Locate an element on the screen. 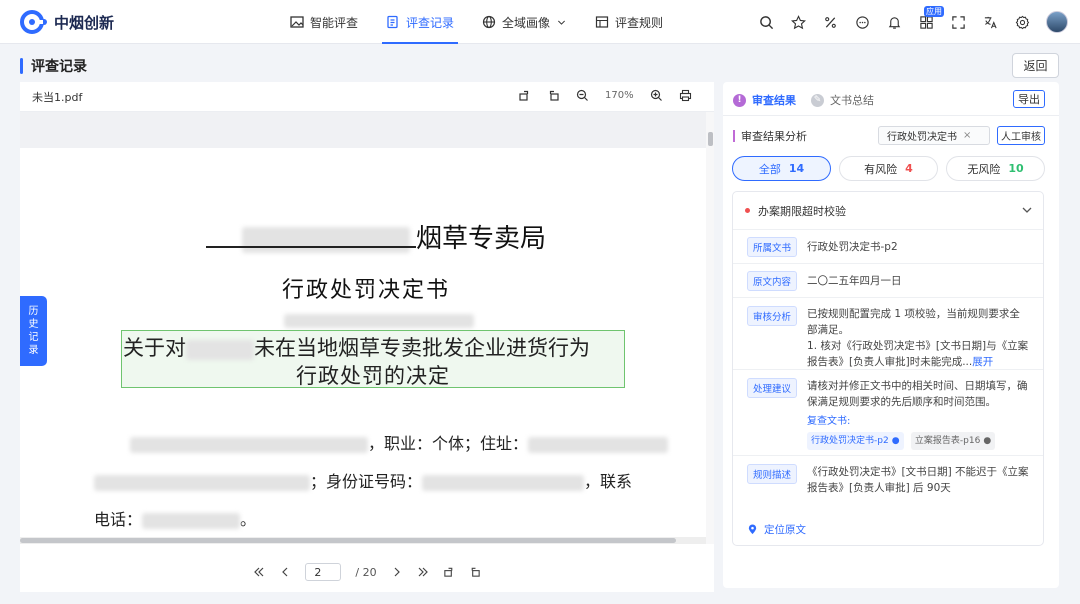 The height and width of the screenshot is (604, 1080). horizontal-scrollbar is located at coordinates (363, 540).